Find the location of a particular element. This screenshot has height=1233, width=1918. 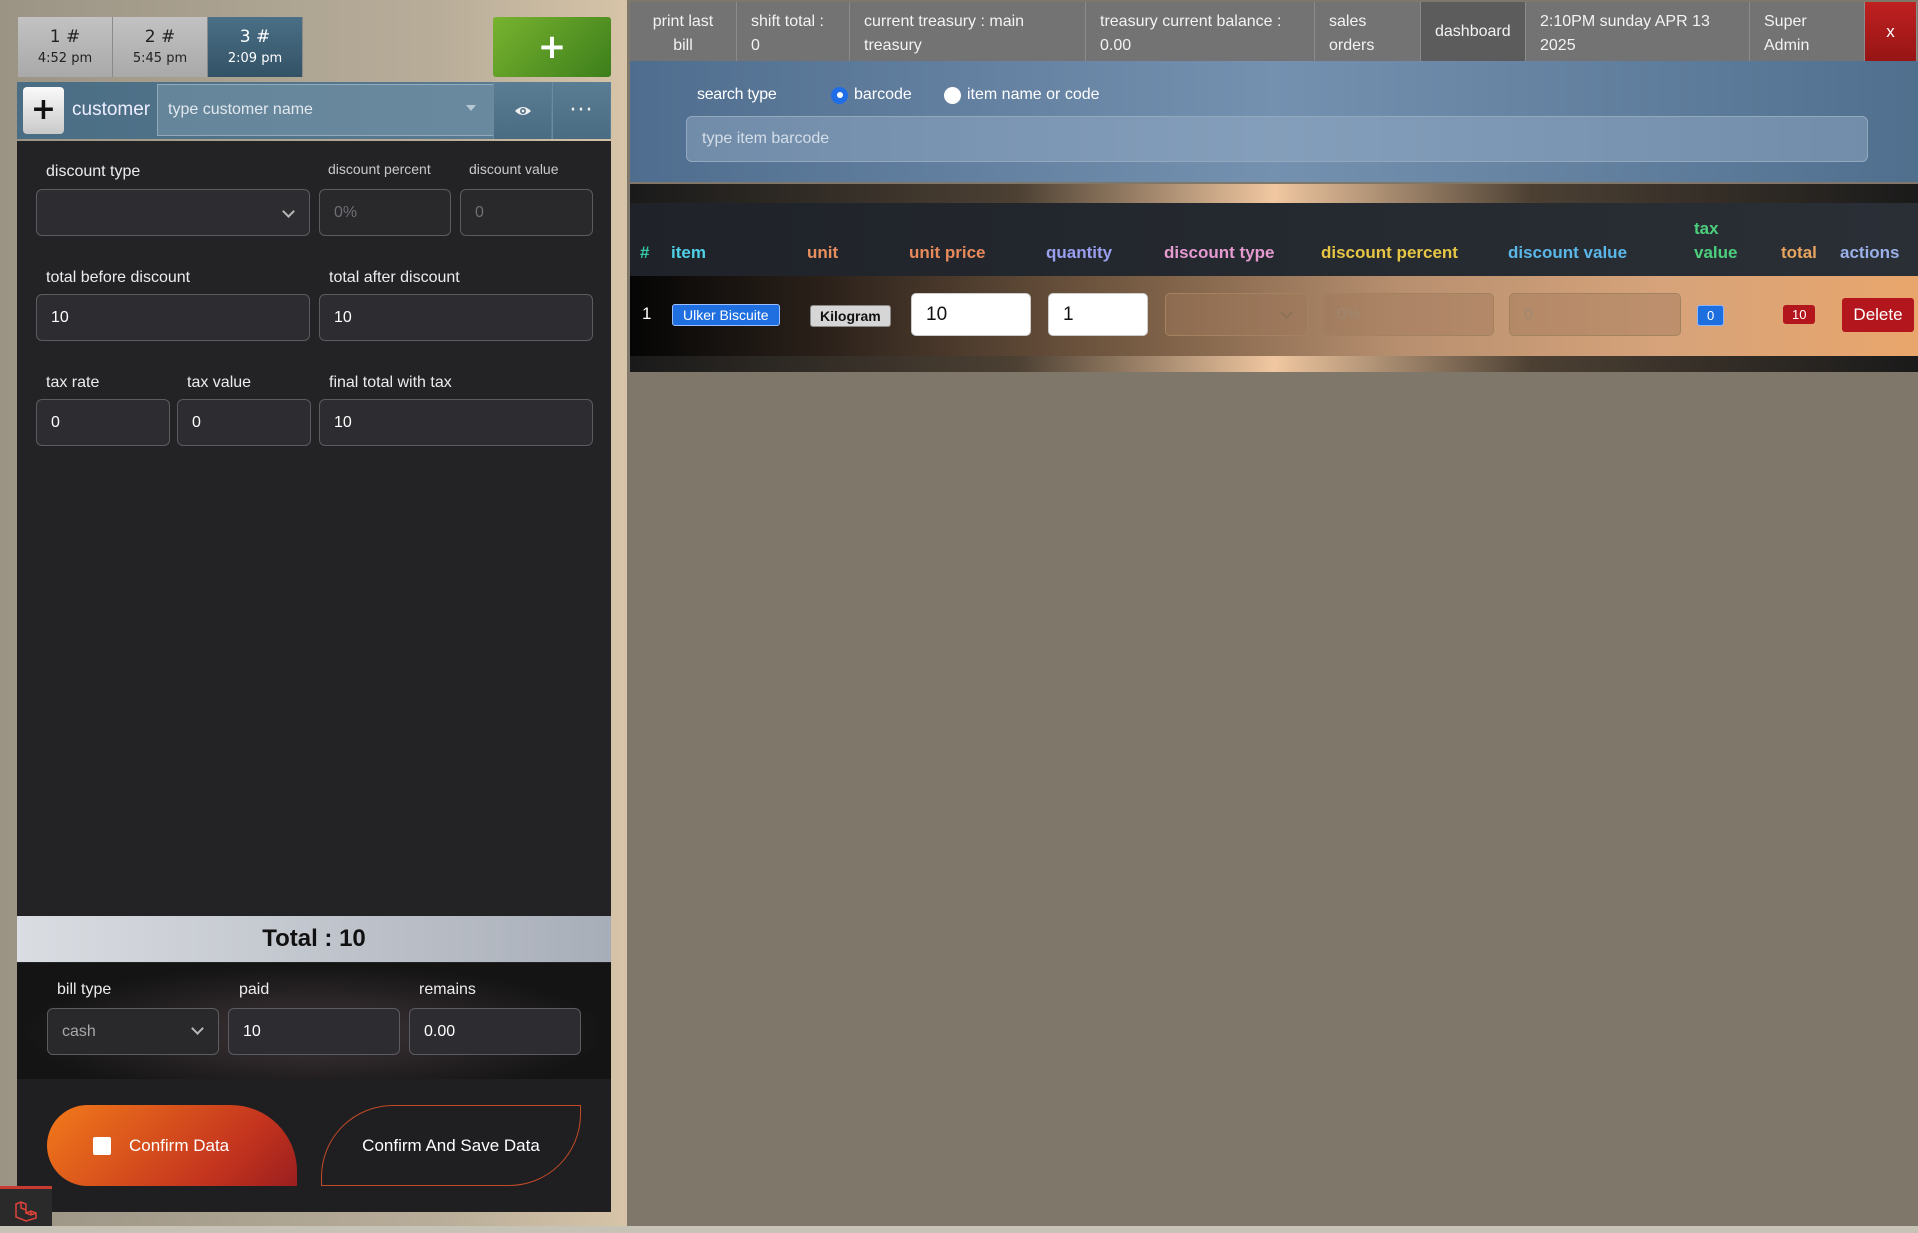

quantity-input: 1 is located at coordinates (1098, 314).